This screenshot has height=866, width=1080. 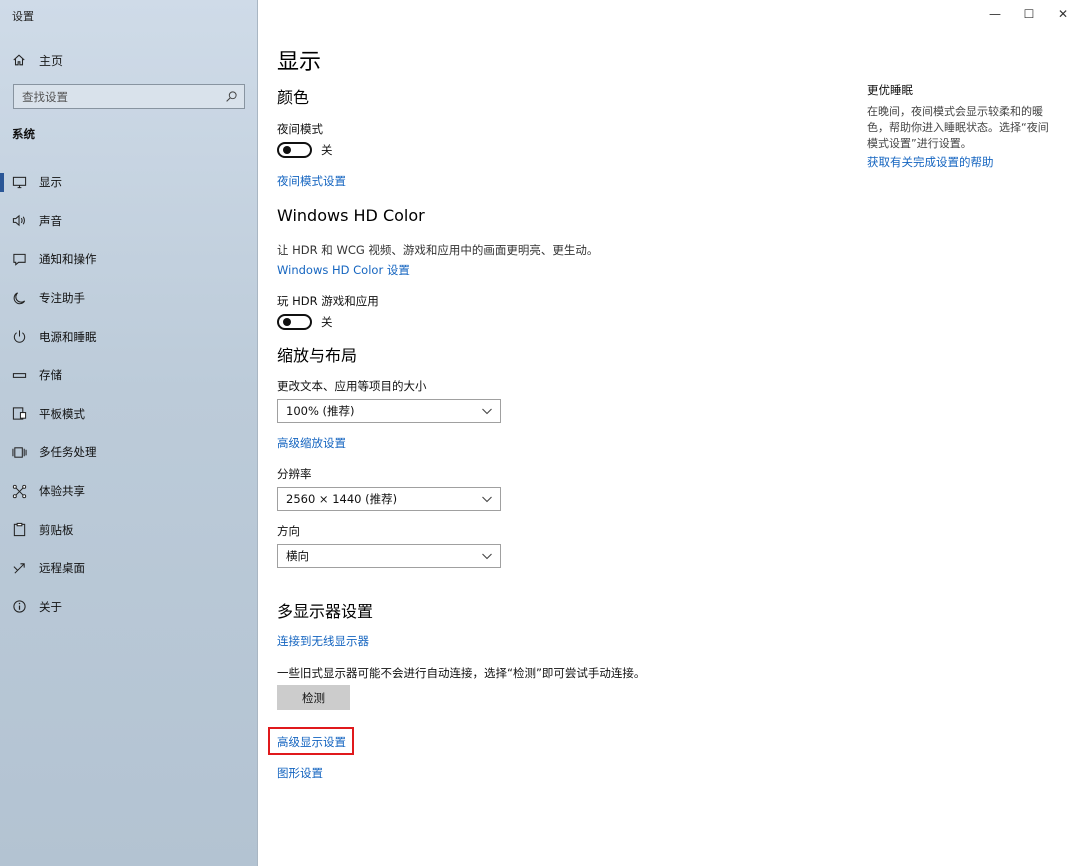 I want to click on app-title: 设置, so click(x=23, y=16).